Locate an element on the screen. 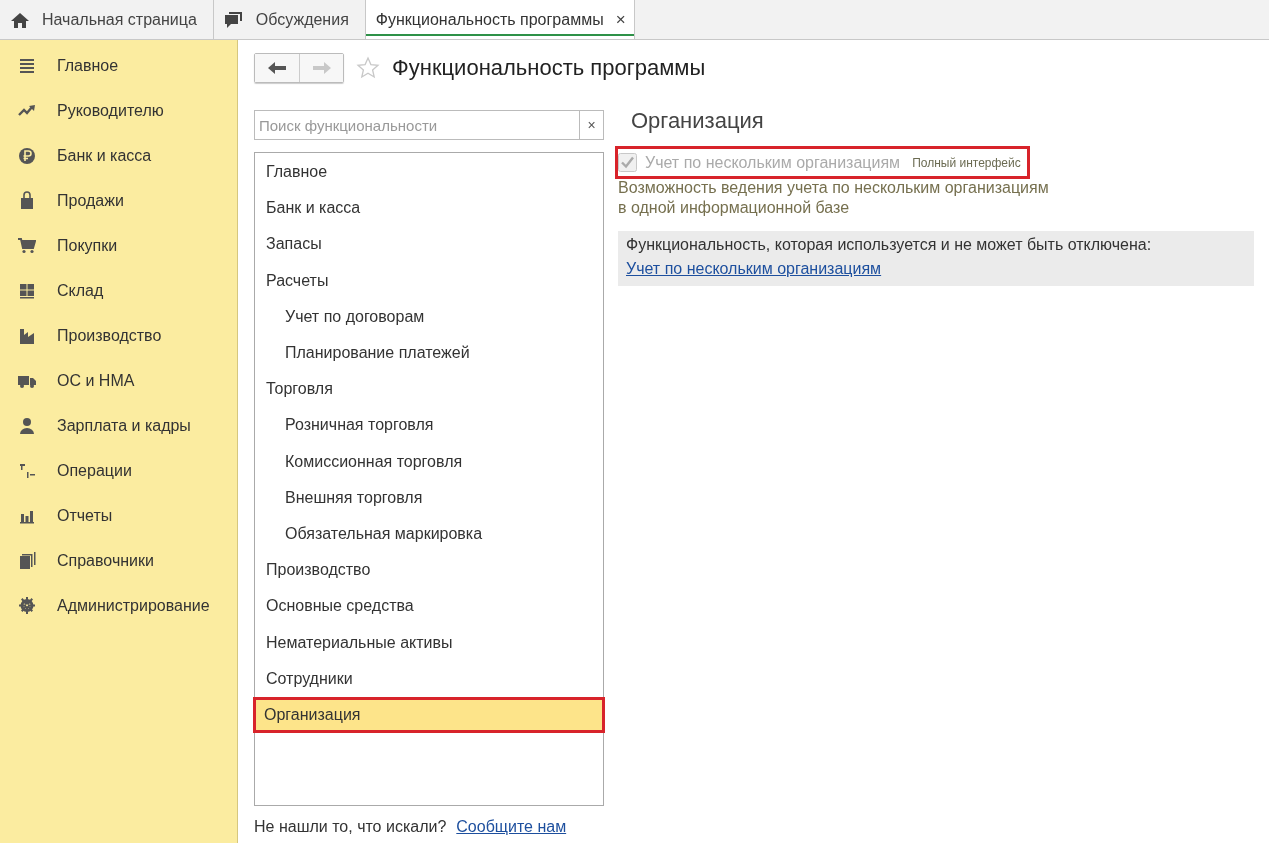 This screenshot has width=1269, height=843. chat-icon is located at coordinates (233, 19).